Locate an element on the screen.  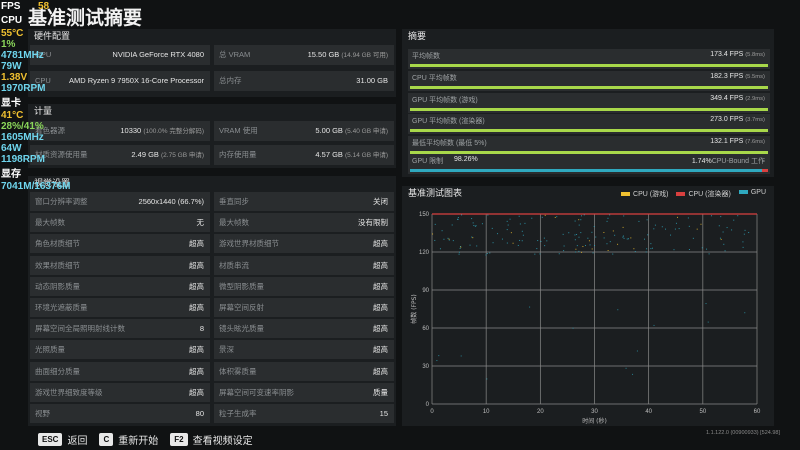
gpu-limit-label: GPU 限制 is located at coordinates (428, 161).